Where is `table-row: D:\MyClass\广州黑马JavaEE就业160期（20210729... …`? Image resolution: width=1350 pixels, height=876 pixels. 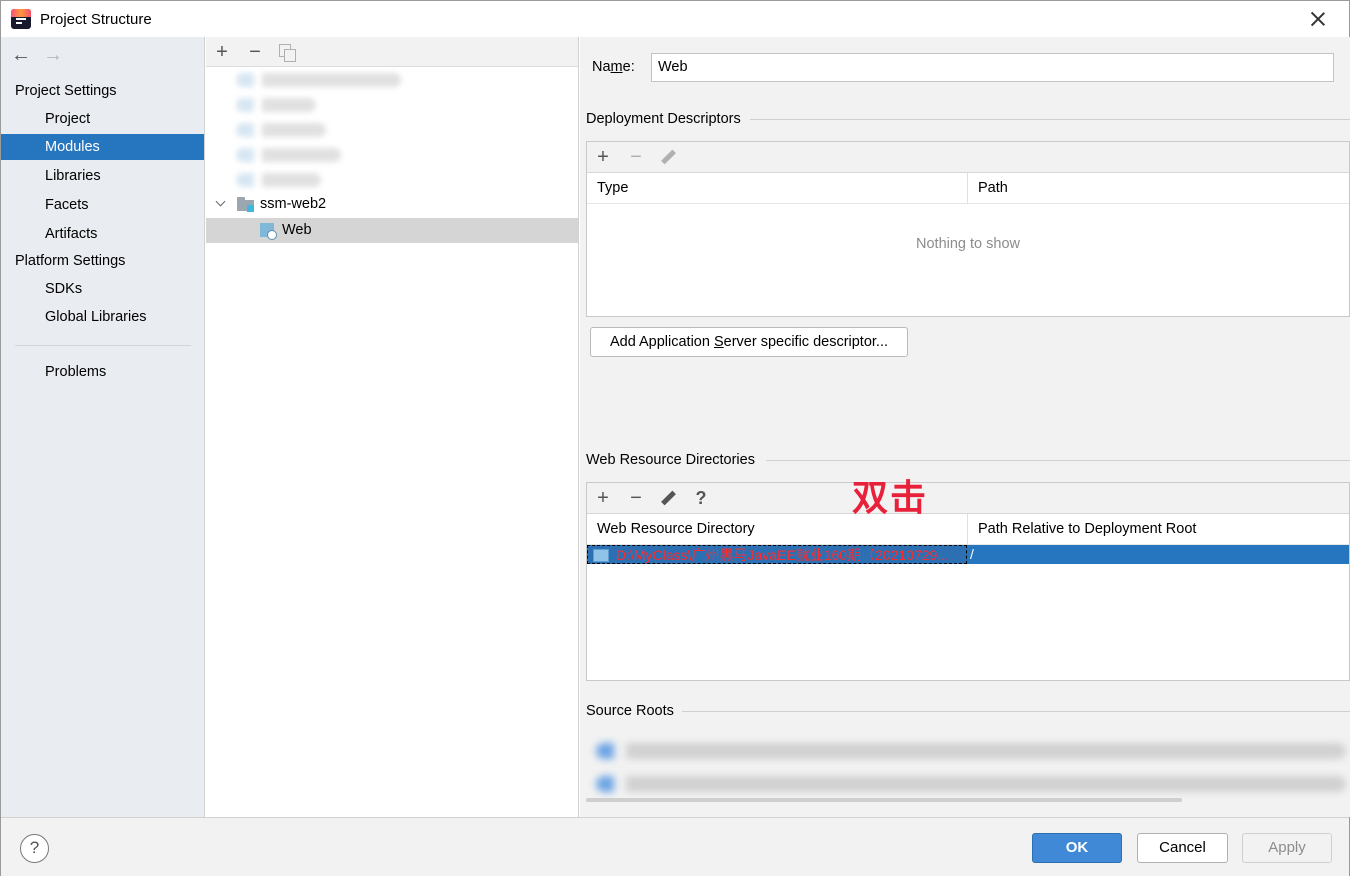
table-row: D:\MyClass\广州黑马JavaEE就业160期（20210729... … is located at coordinates (968, 554).